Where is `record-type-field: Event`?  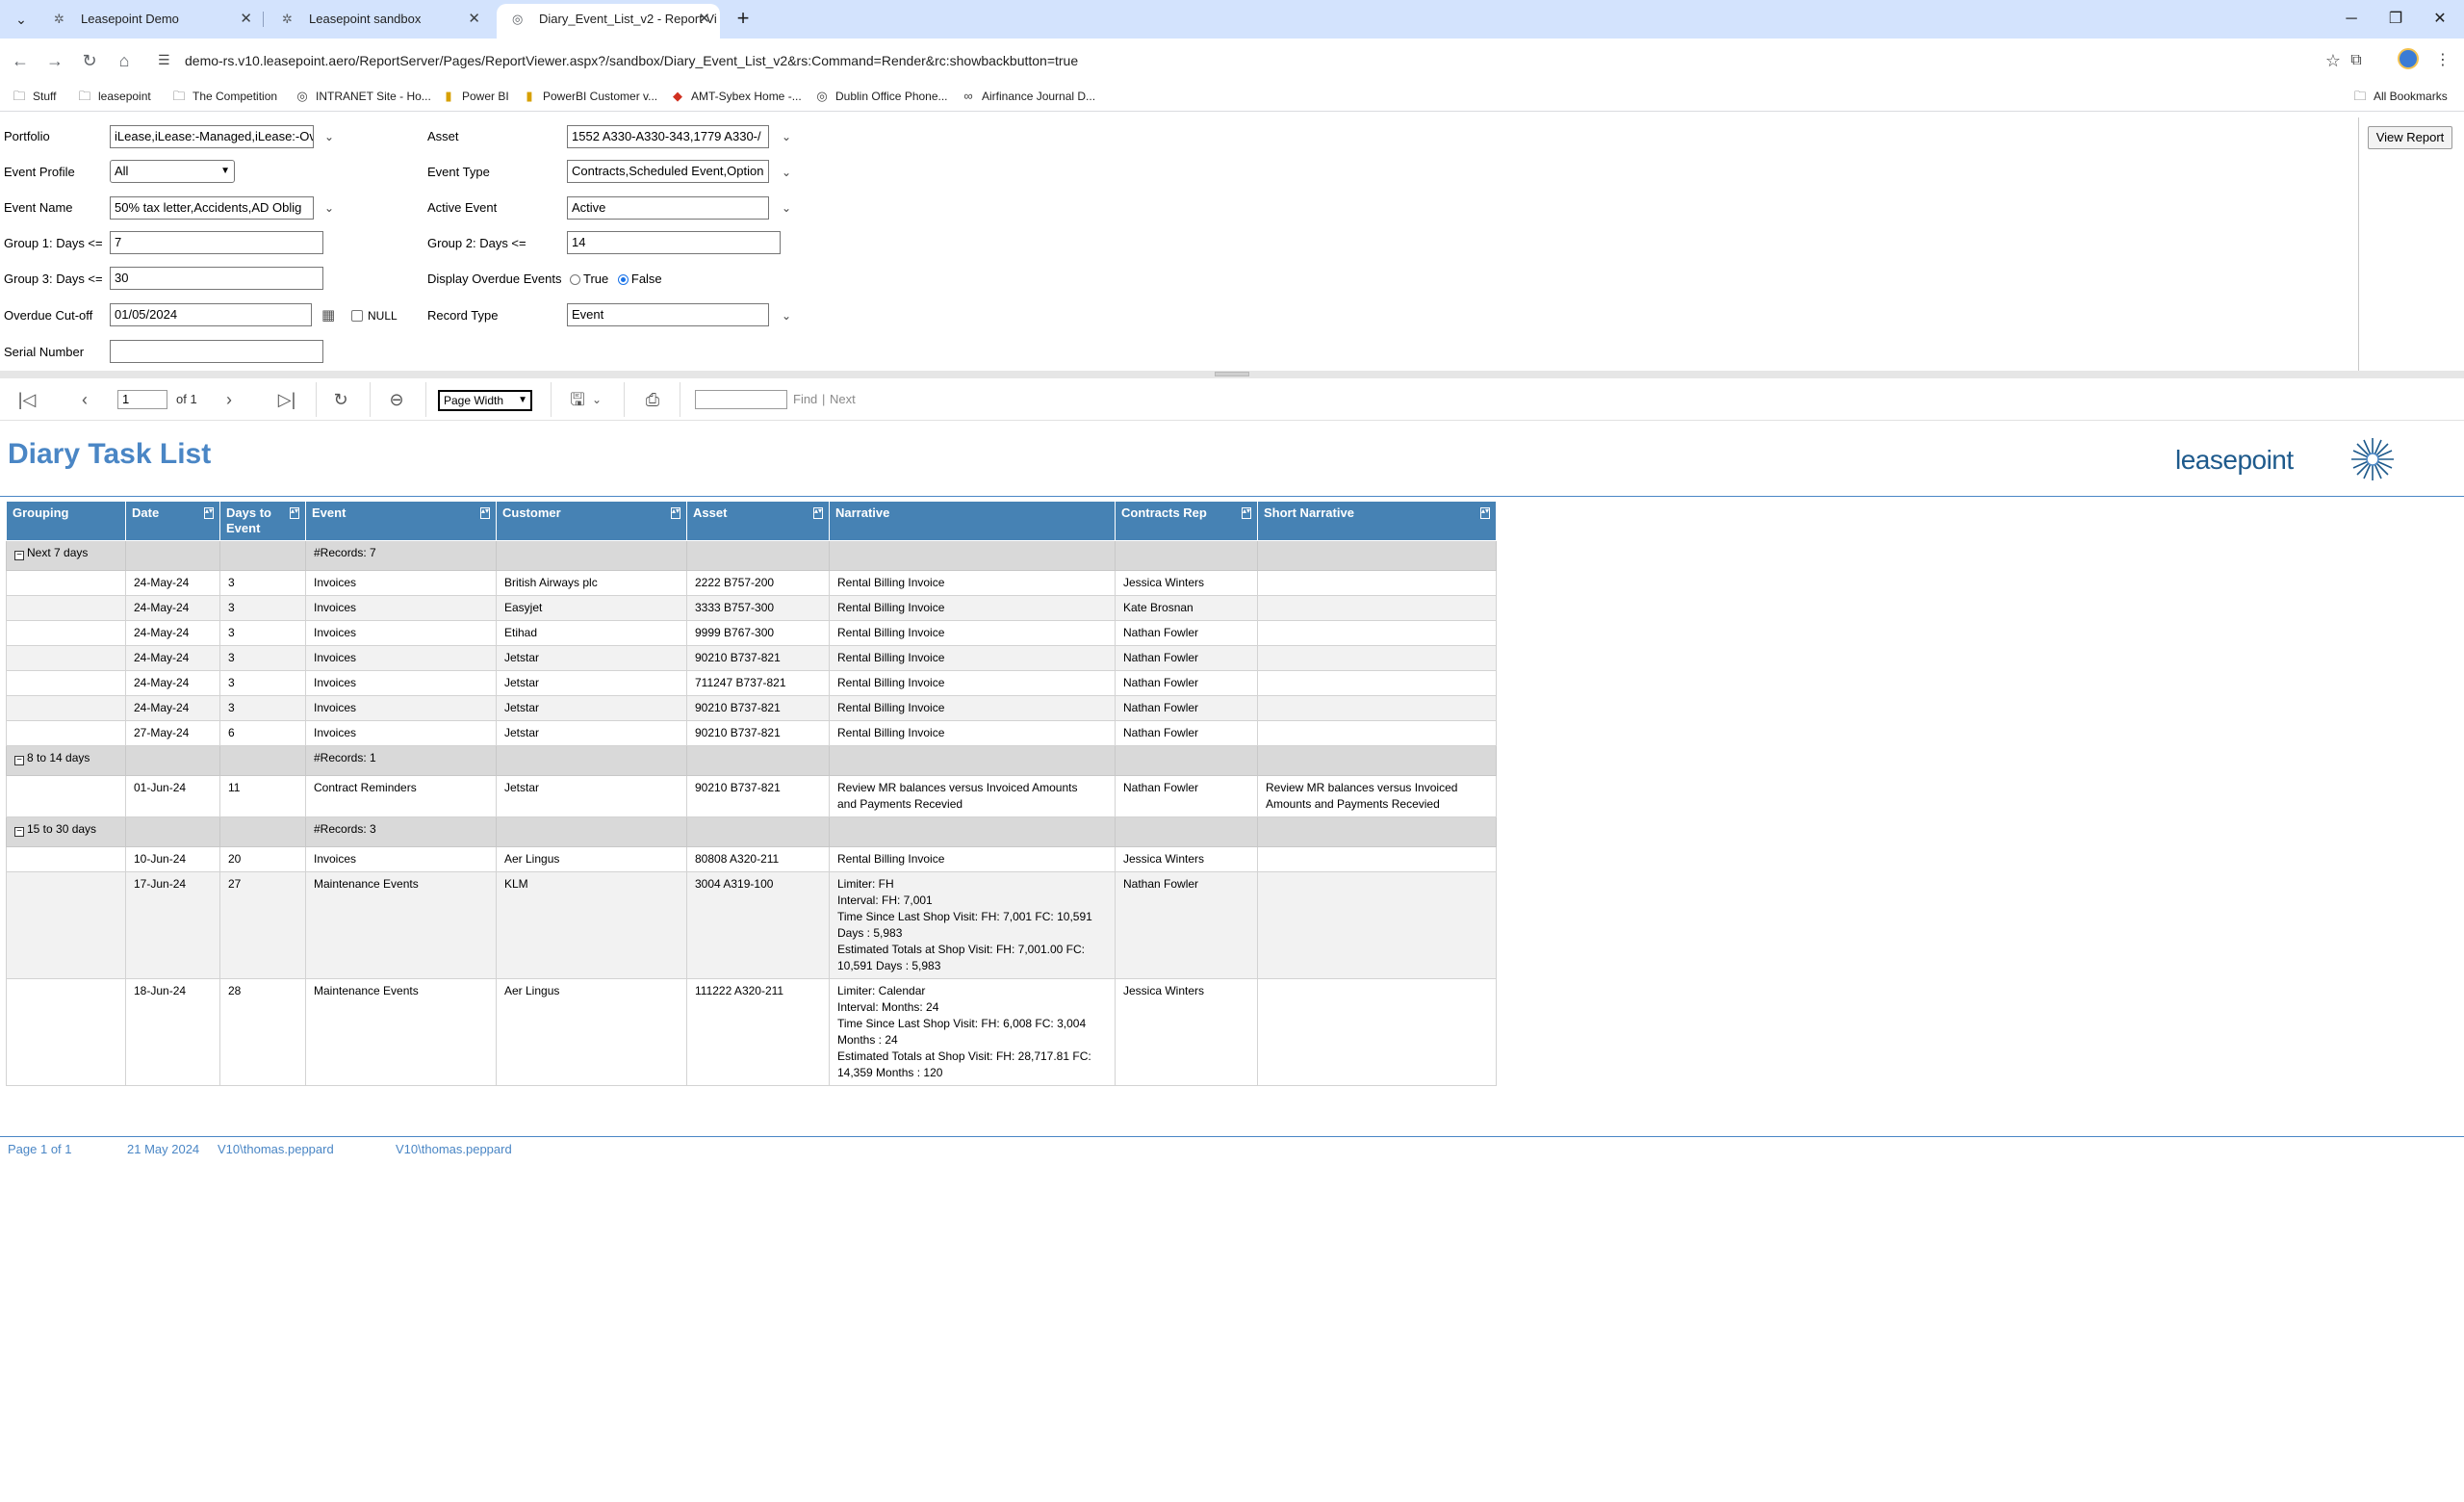
record-type-field: Event is located at coordinates (668, 314).